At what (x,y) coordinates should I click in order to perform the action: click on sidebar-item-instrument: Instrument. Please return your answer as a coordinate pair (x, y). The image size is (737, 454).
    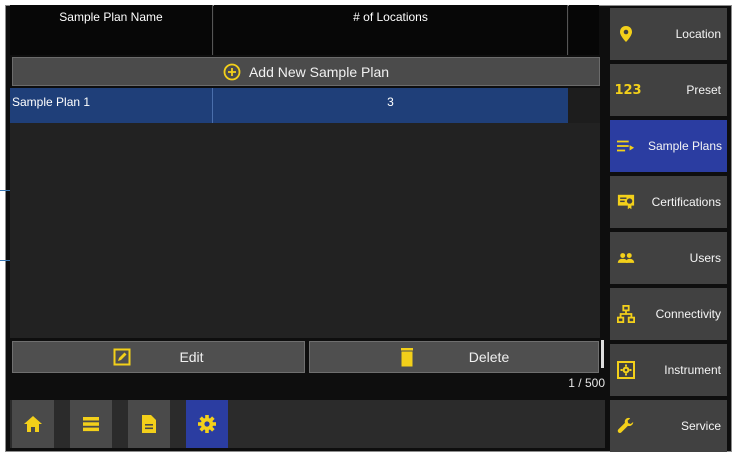
    Looking at the image, I should click on (668, 370).